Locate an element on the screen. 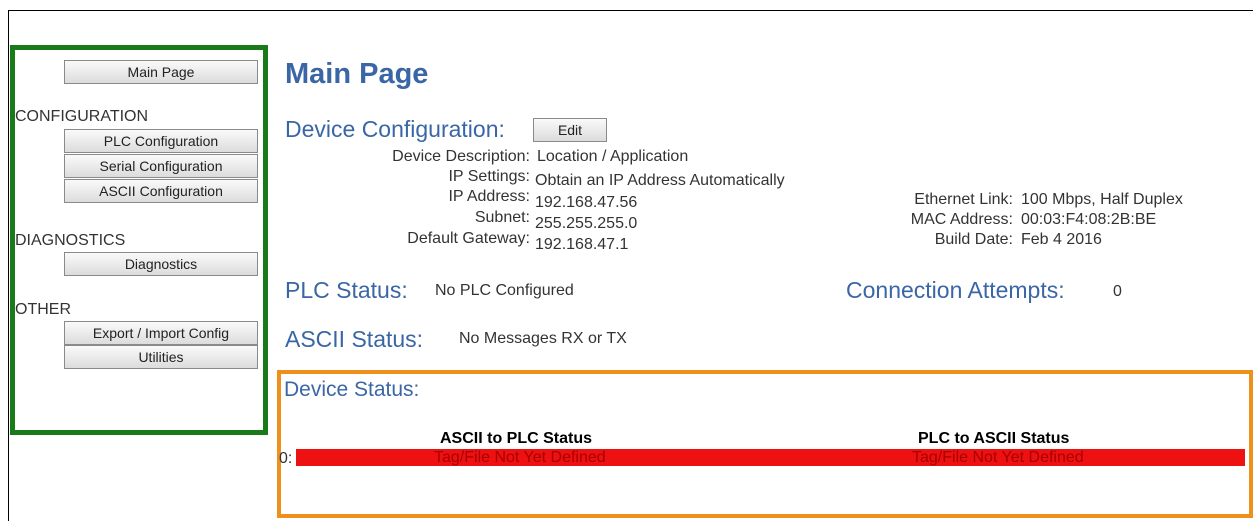  plc-configuration-button: PLC Configuration is located at coordinates (161, 141).